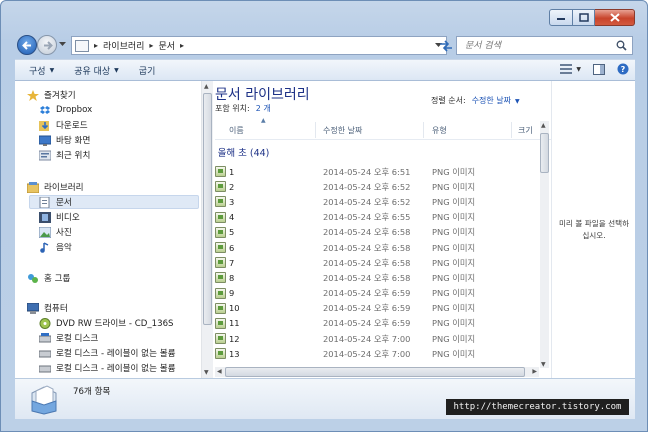 The image size is (648, 432). I want to click on organize-menu: 구성 ▼, so click(41, 70).